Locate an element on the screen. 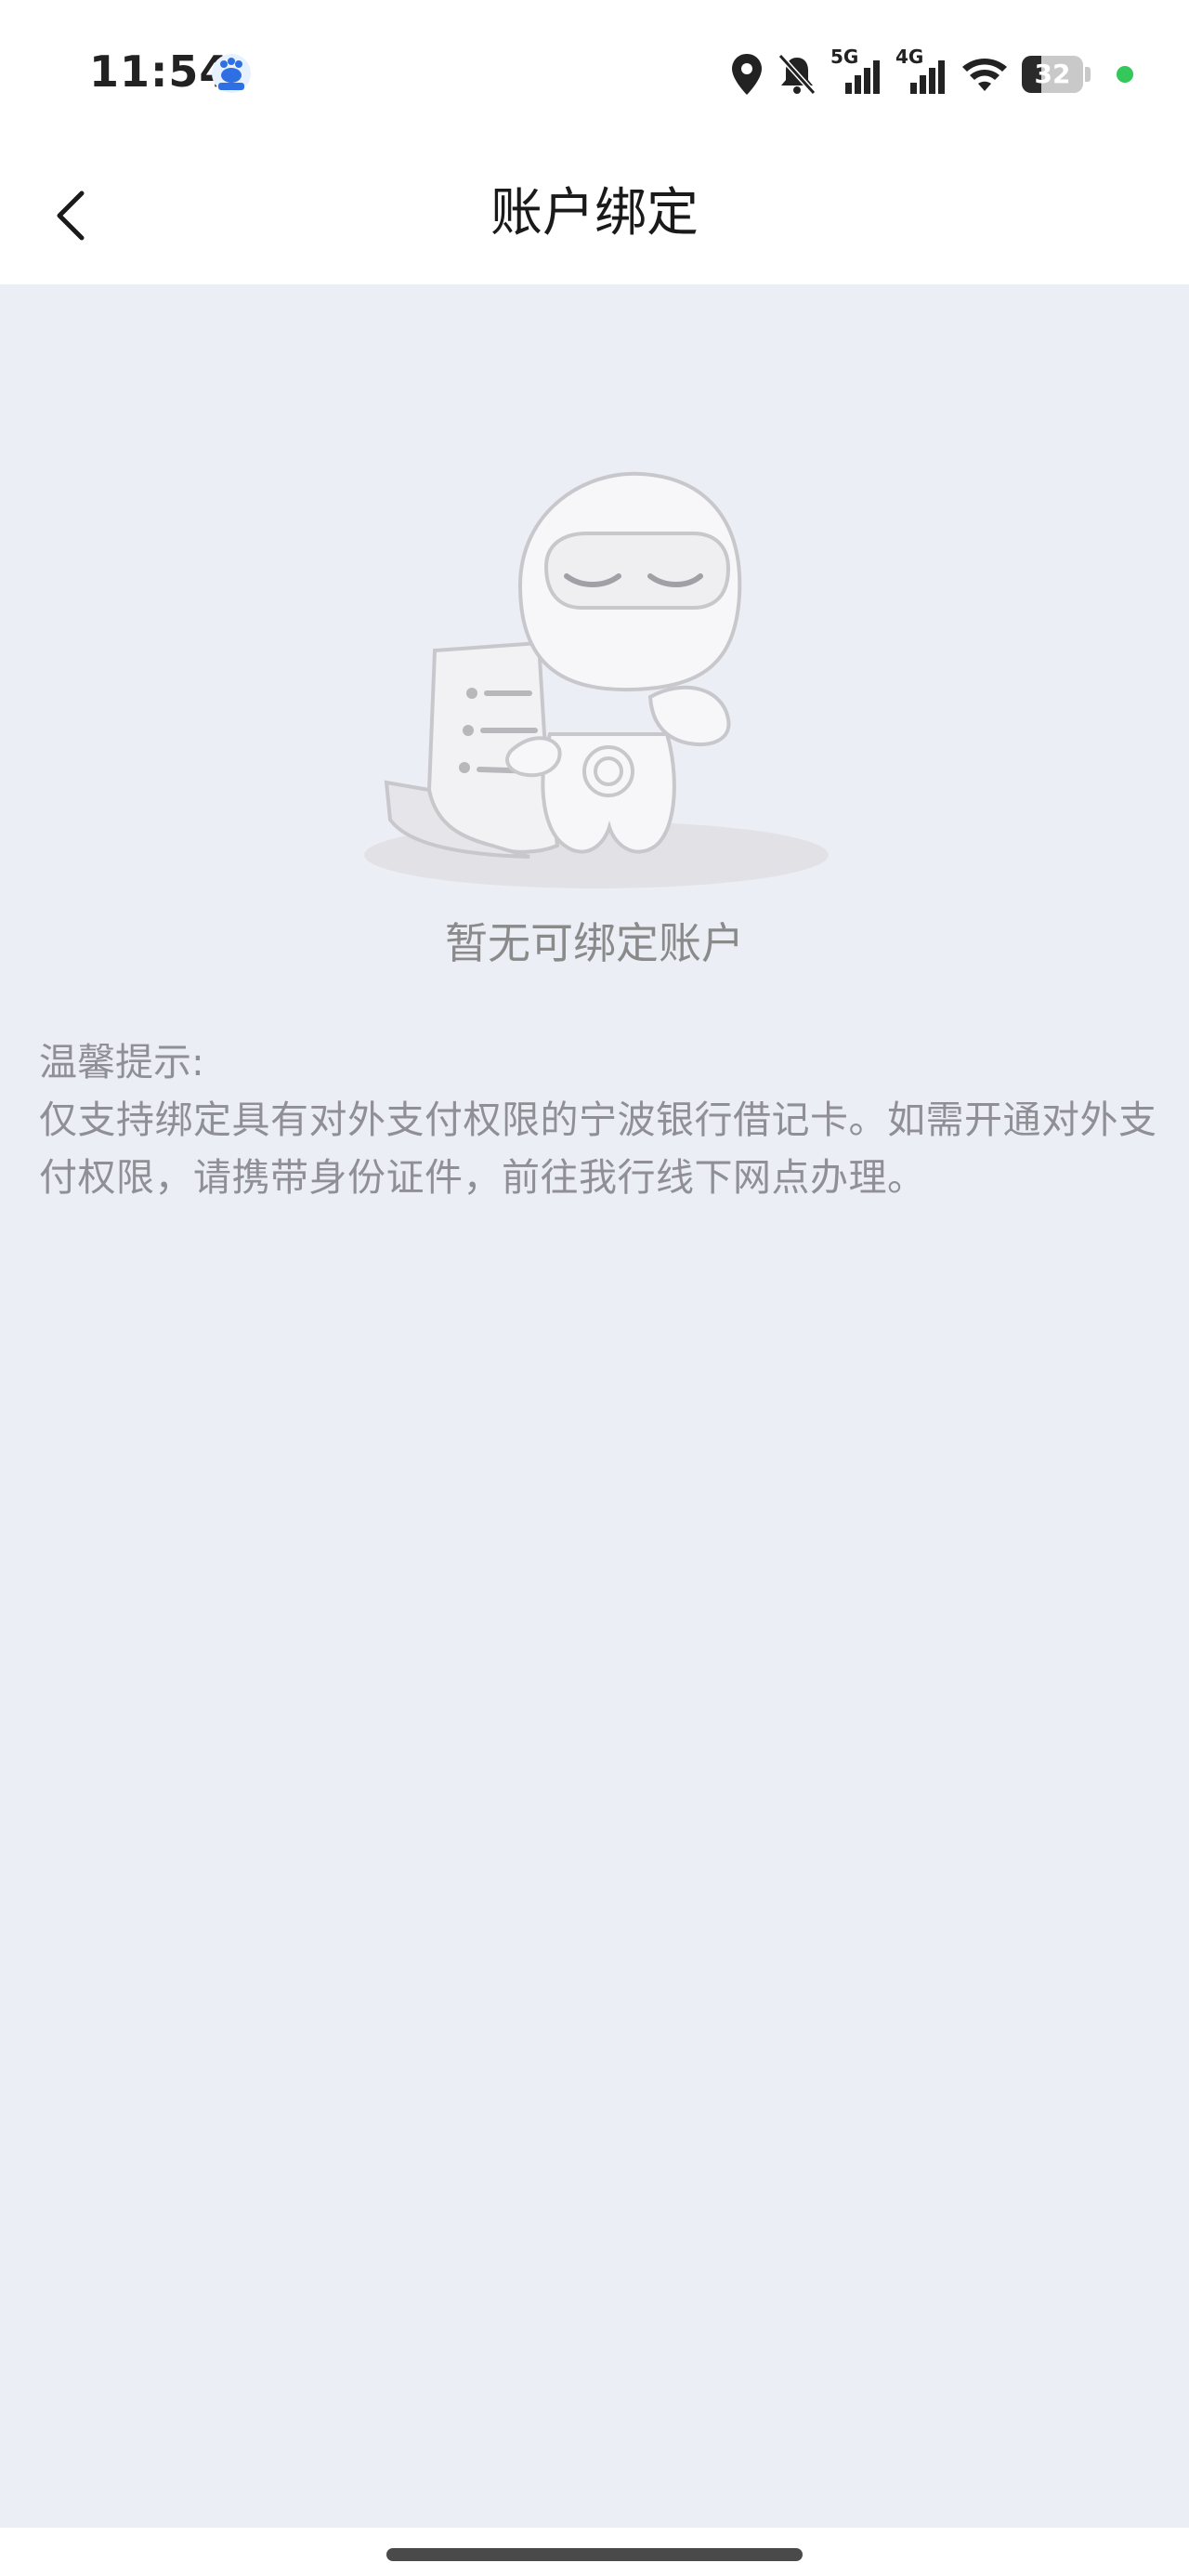  empty-state-message: 暂无可绑定账户 is located at coordinates (594, 943).